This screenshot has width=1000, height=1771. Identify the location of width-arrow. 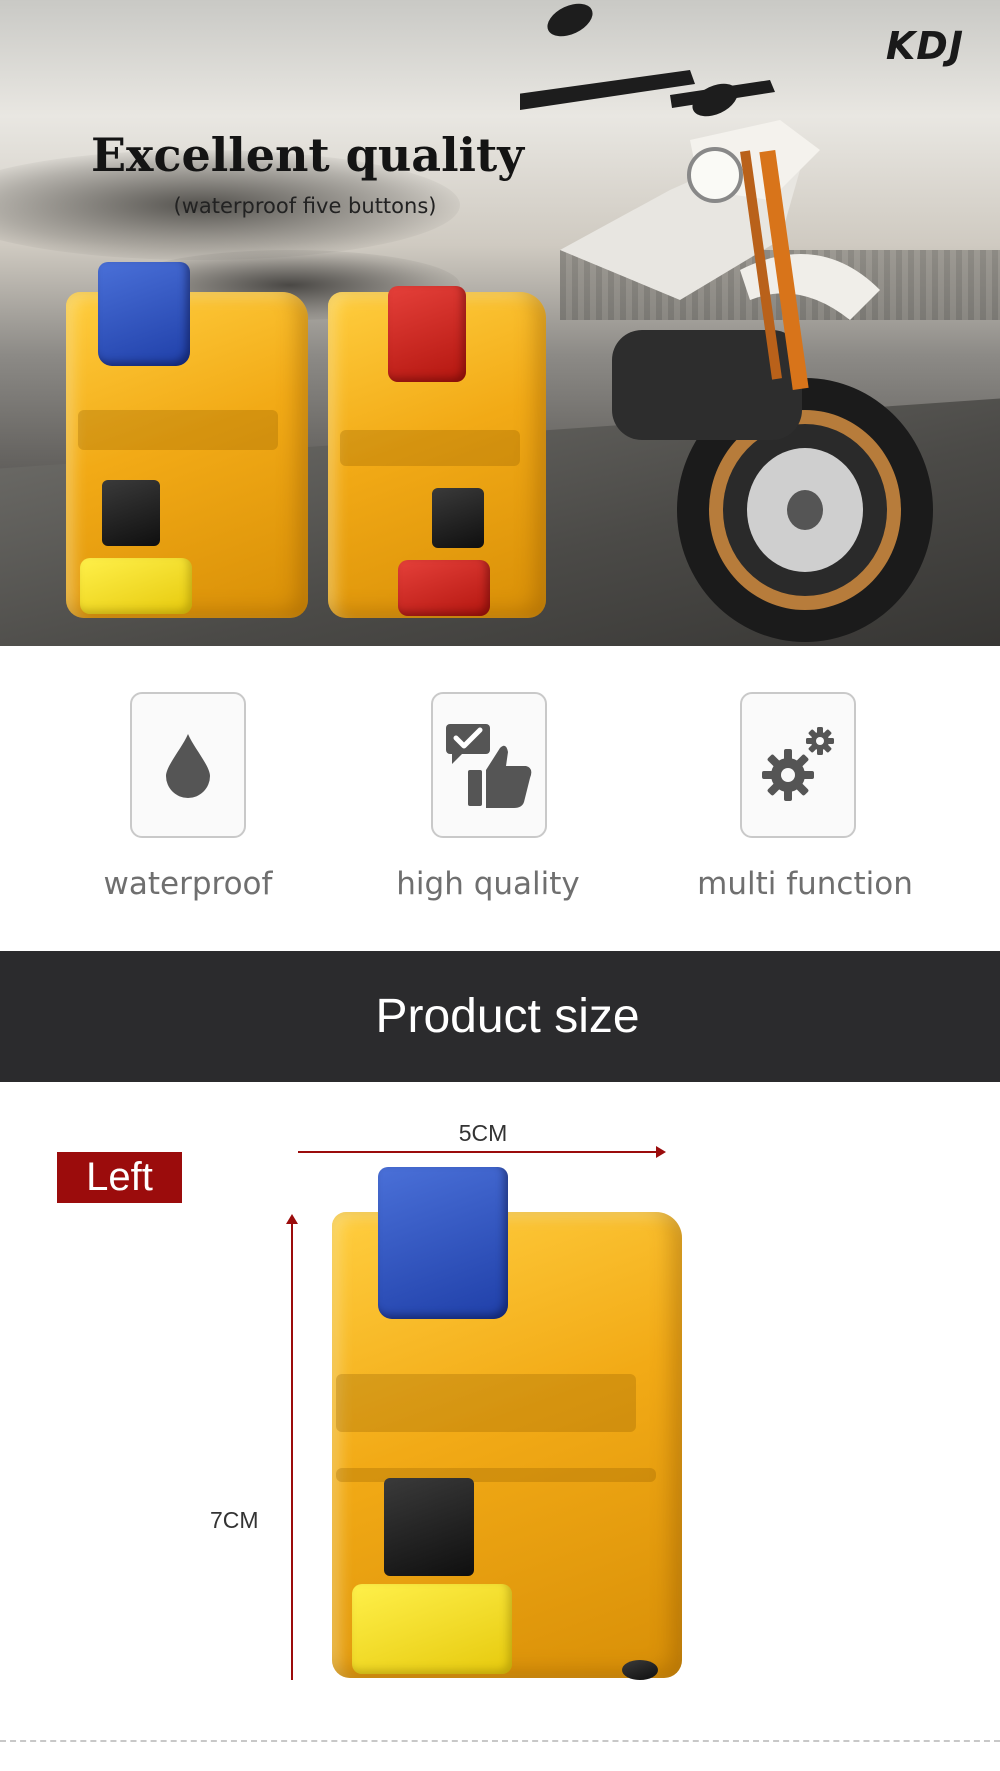
(482, 1152).